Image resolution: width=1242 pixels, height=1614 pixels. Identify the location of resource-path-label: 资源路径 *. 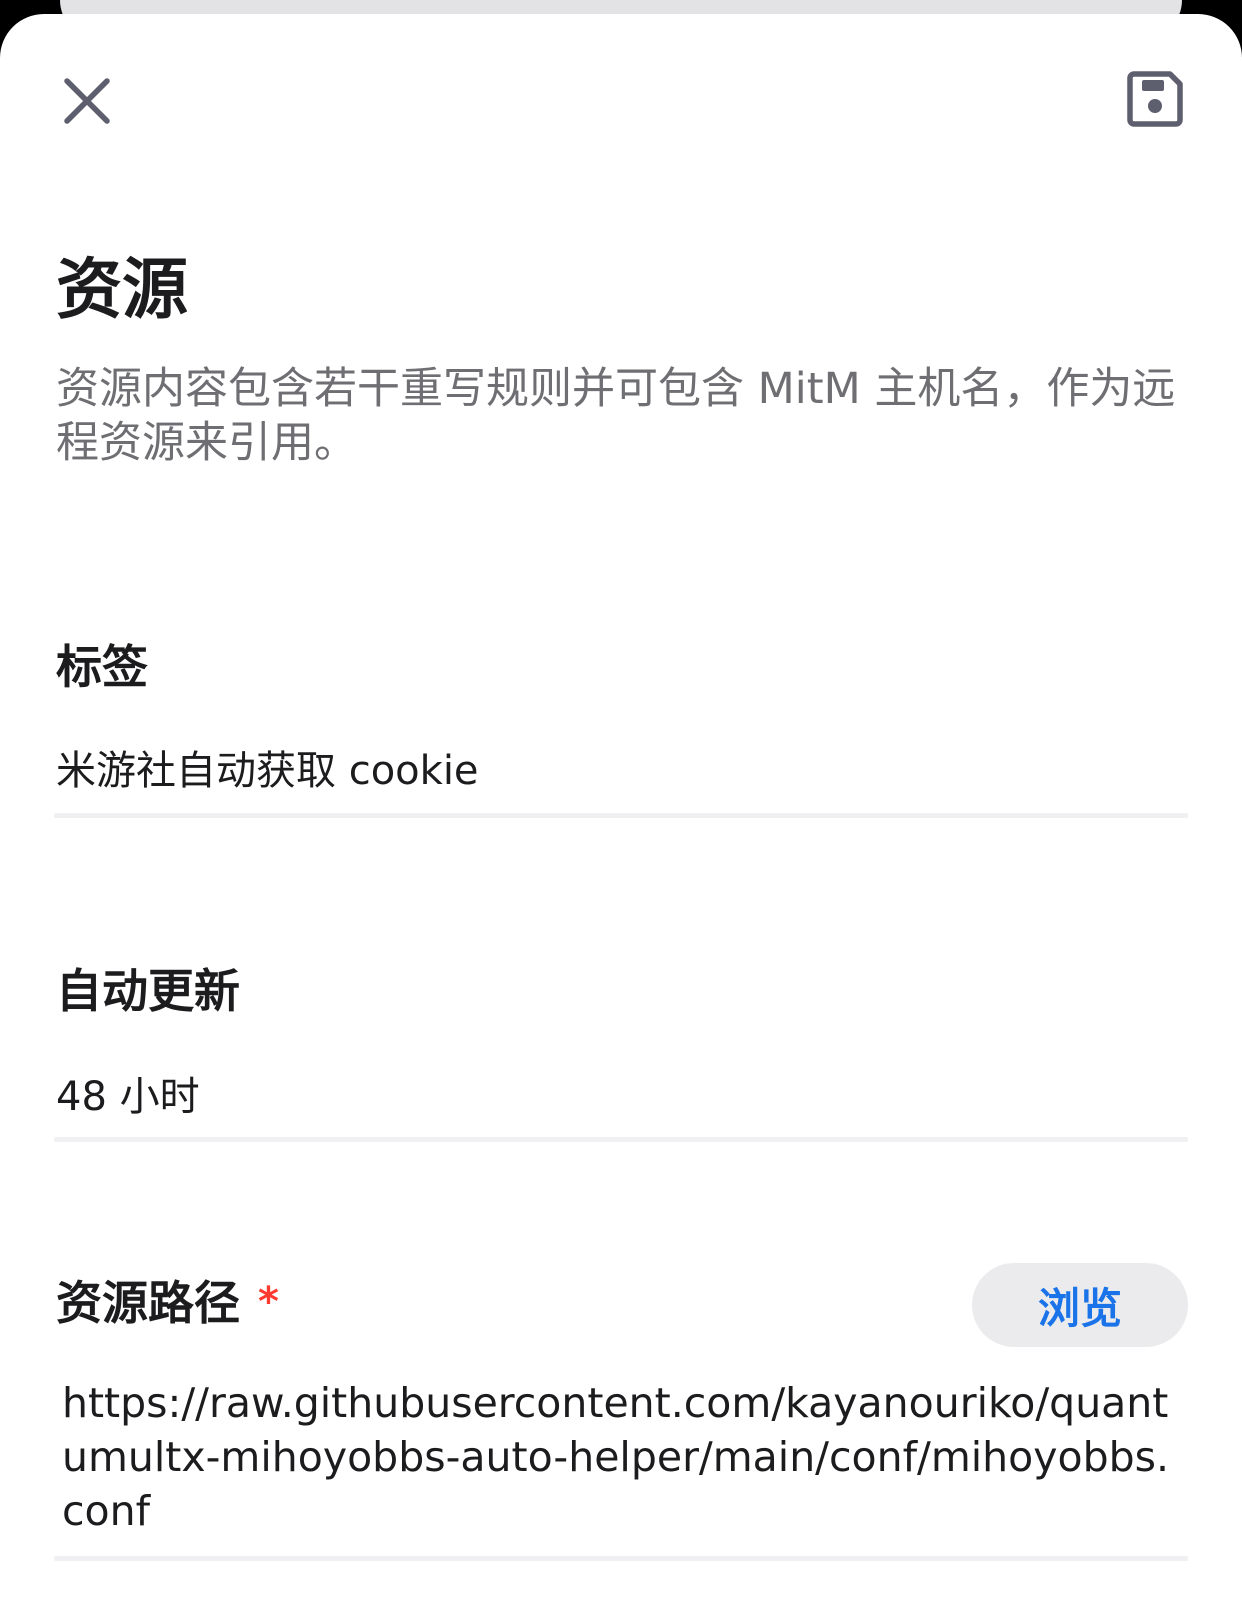
(167, 1303).